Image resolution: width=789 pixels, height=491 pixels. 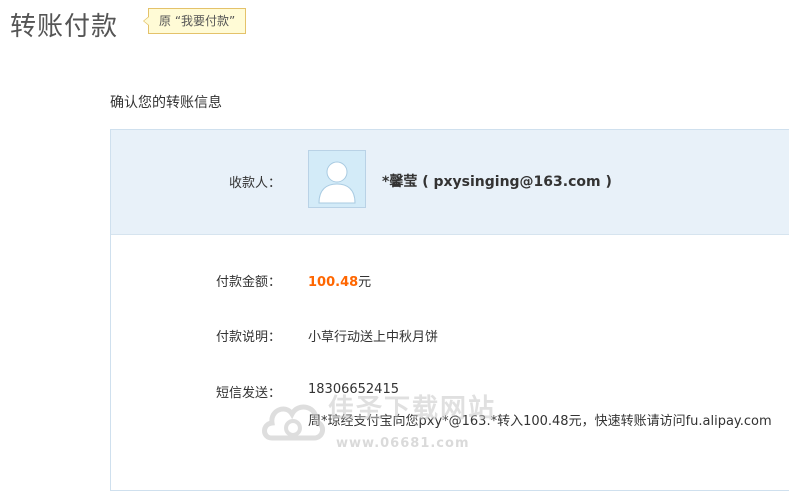 What do you see at coordinates (333, 282) in the screenshot?
I see `amount-number: 100.48` at bounding box center [333, 282].